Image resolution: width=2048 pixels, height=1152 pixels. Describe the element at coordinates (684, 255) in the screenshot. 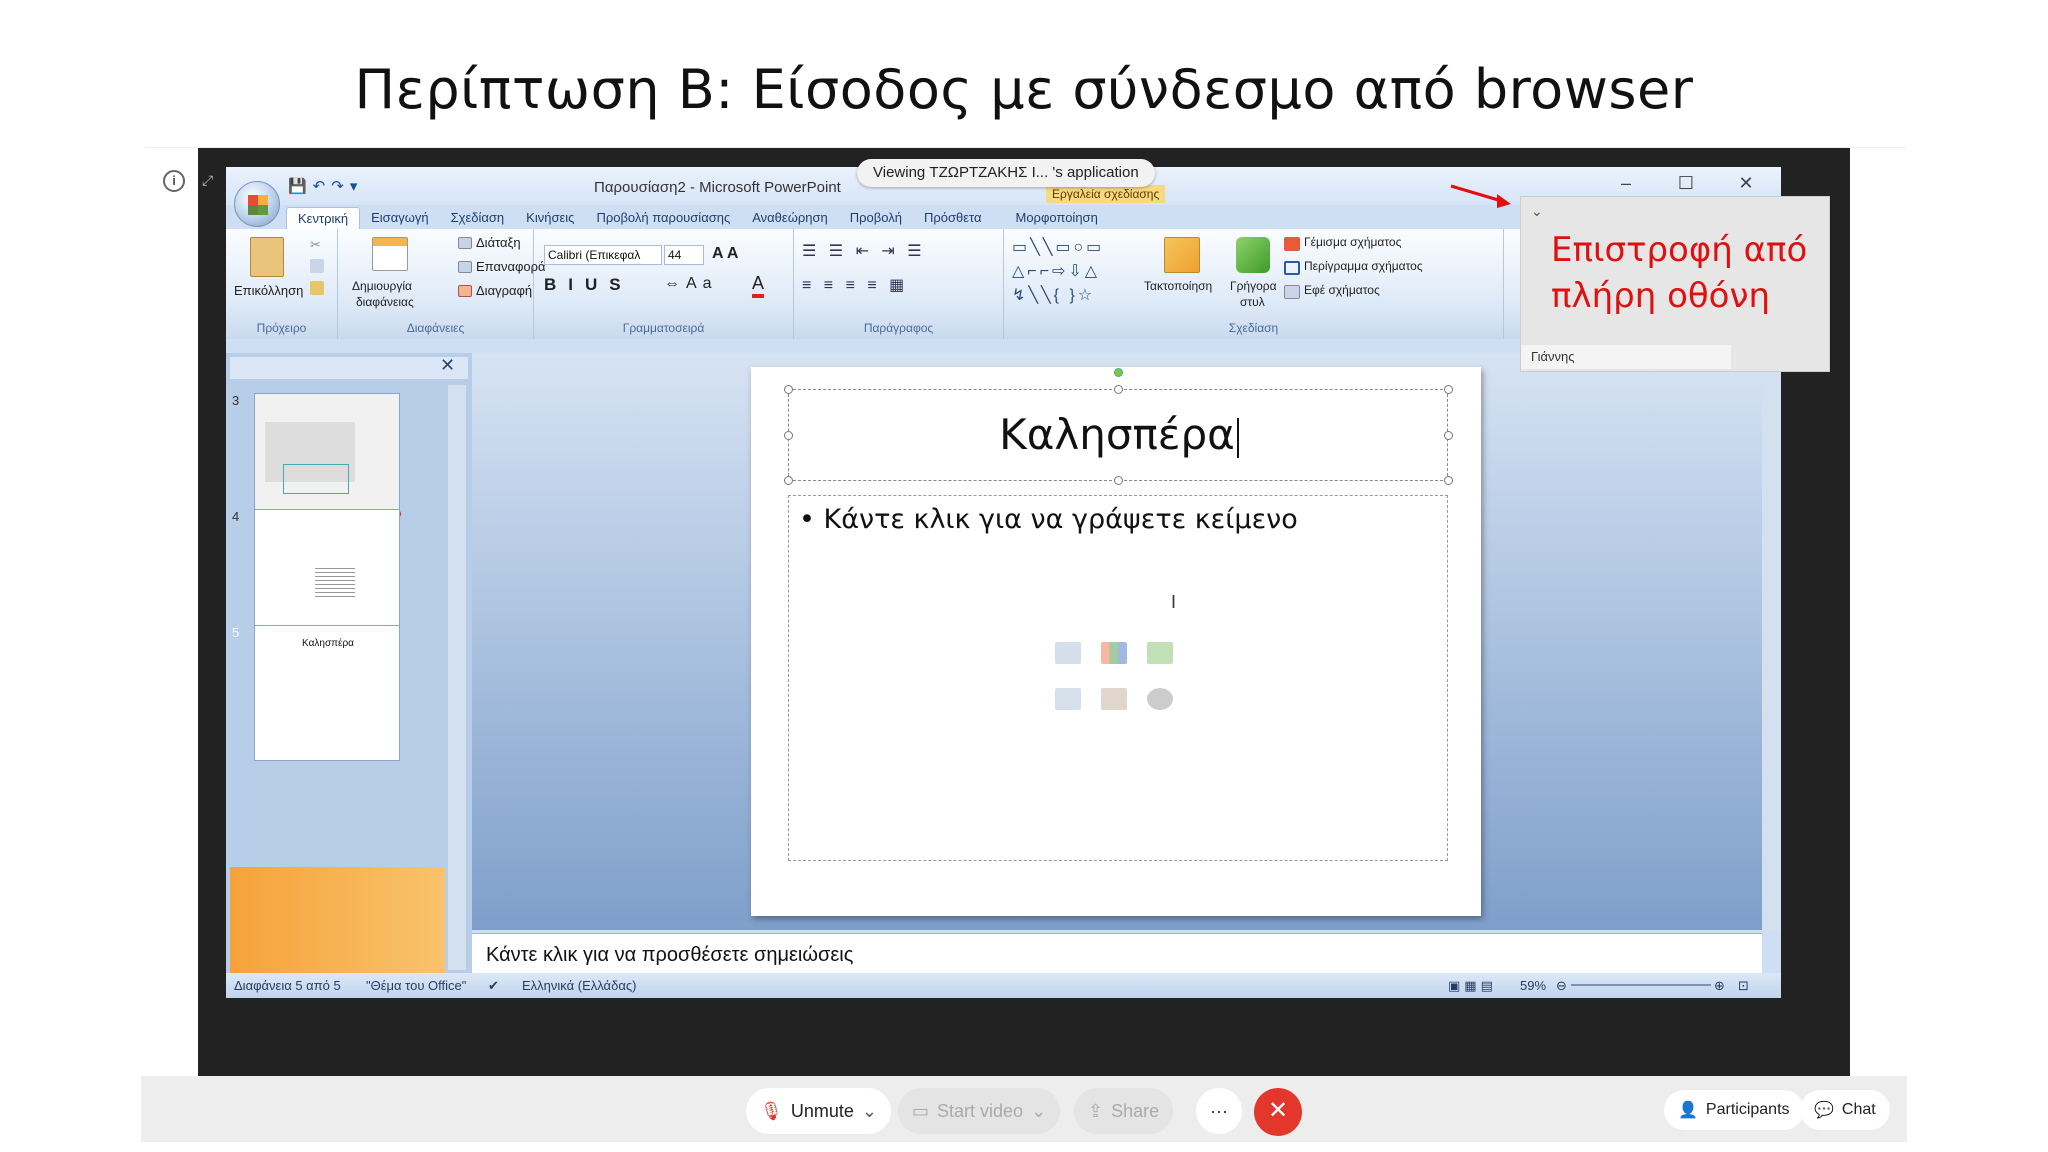

I see `font-size-select: 44` at that location.